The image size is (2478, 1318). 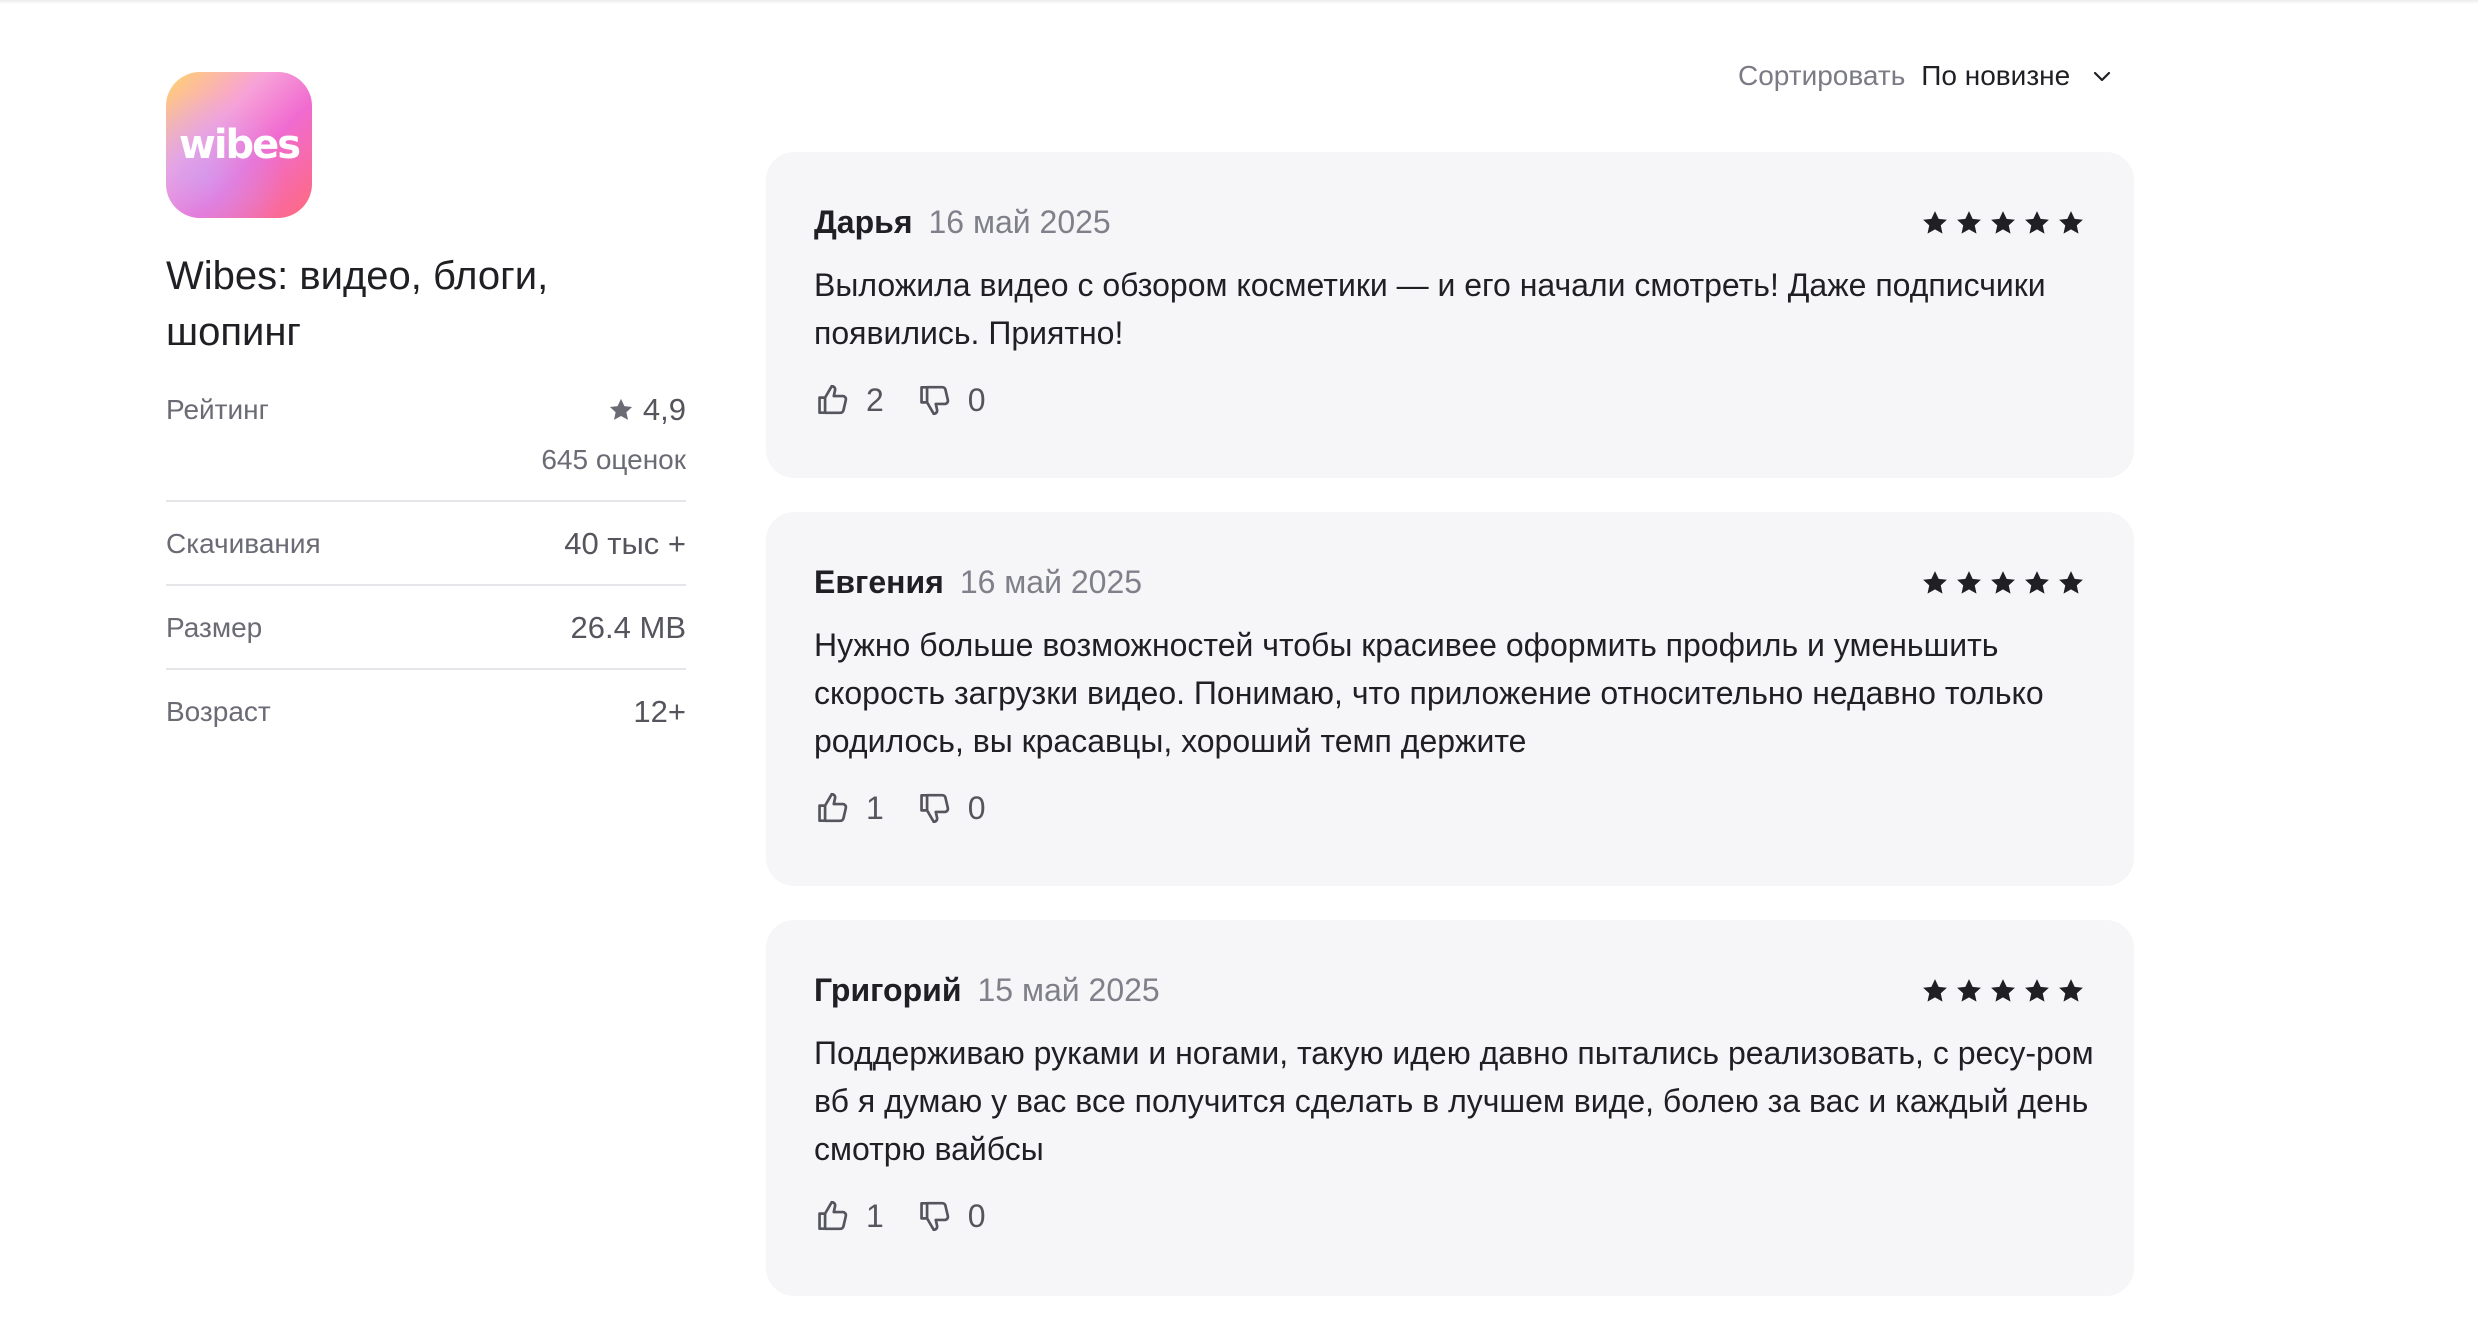 What do you see at coordinates (1822, 75) in the screenshot?
I see `sort-label: Сортировать` at bounding box center [1822, 75].